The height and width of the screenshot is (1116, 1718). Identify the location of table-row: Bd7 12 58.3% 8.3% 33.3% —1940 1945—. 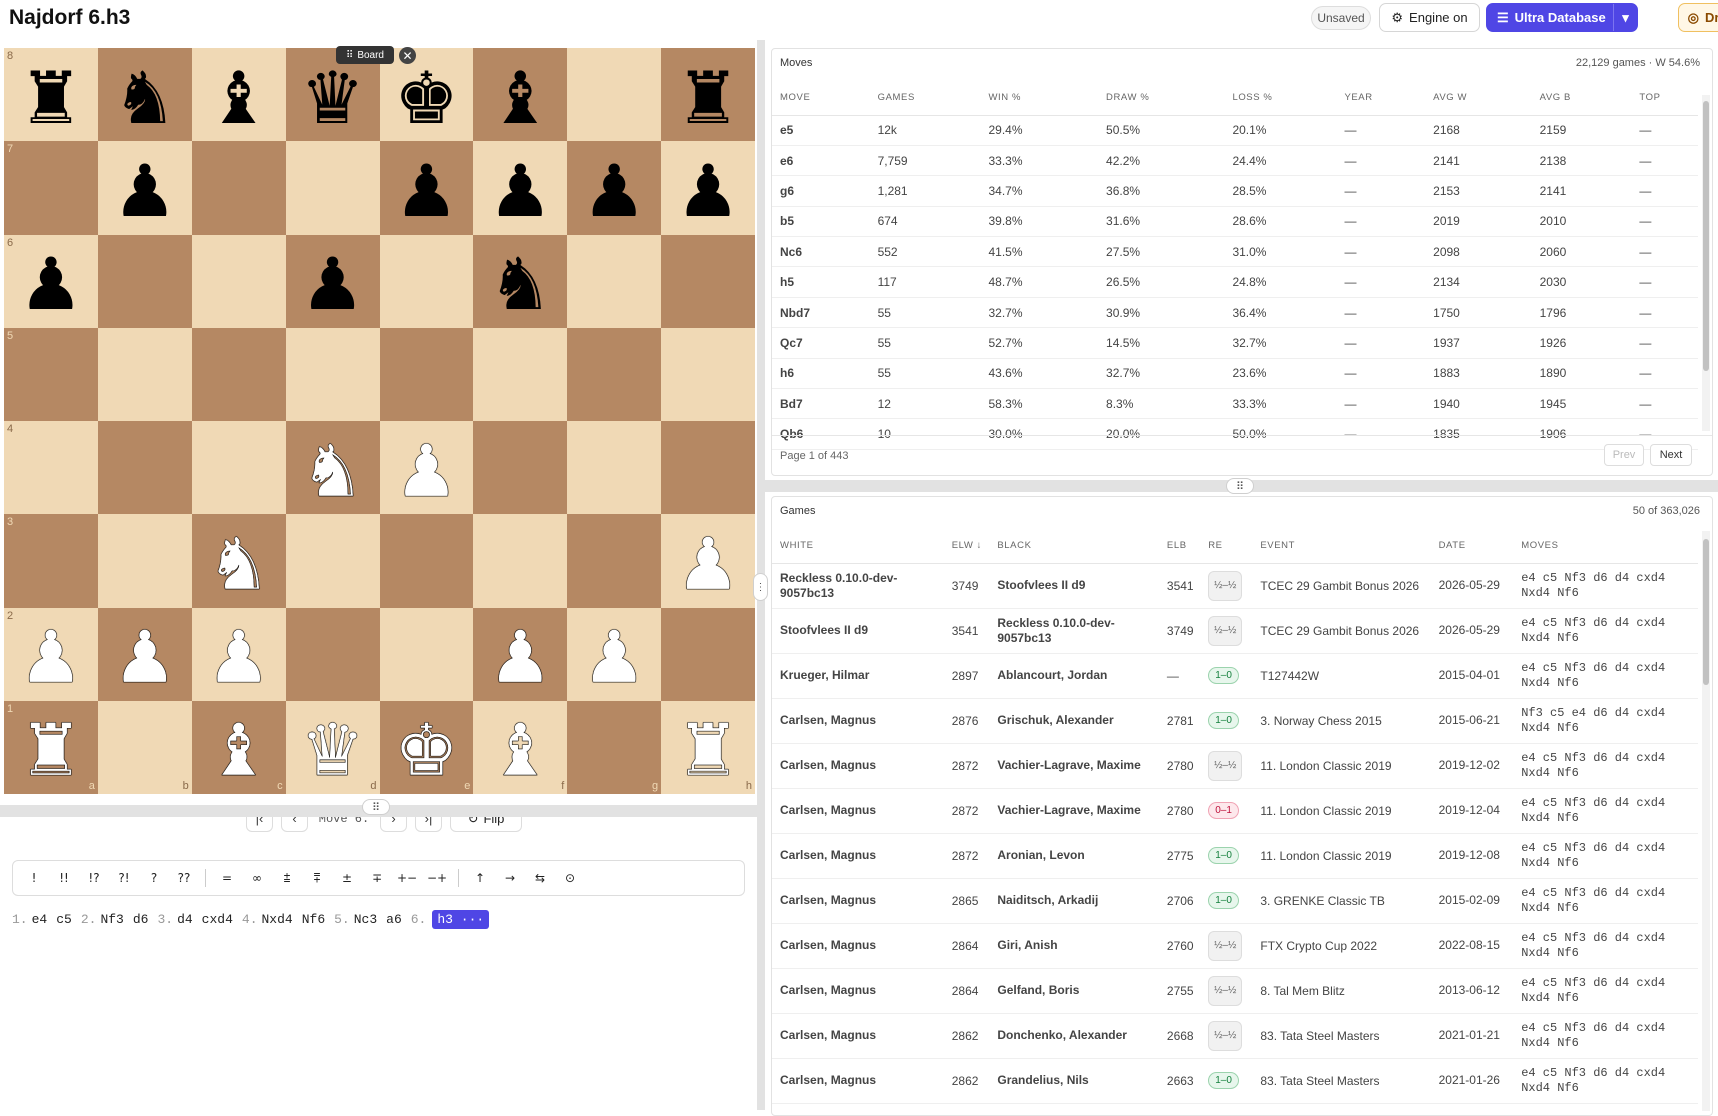
(1235, 404).